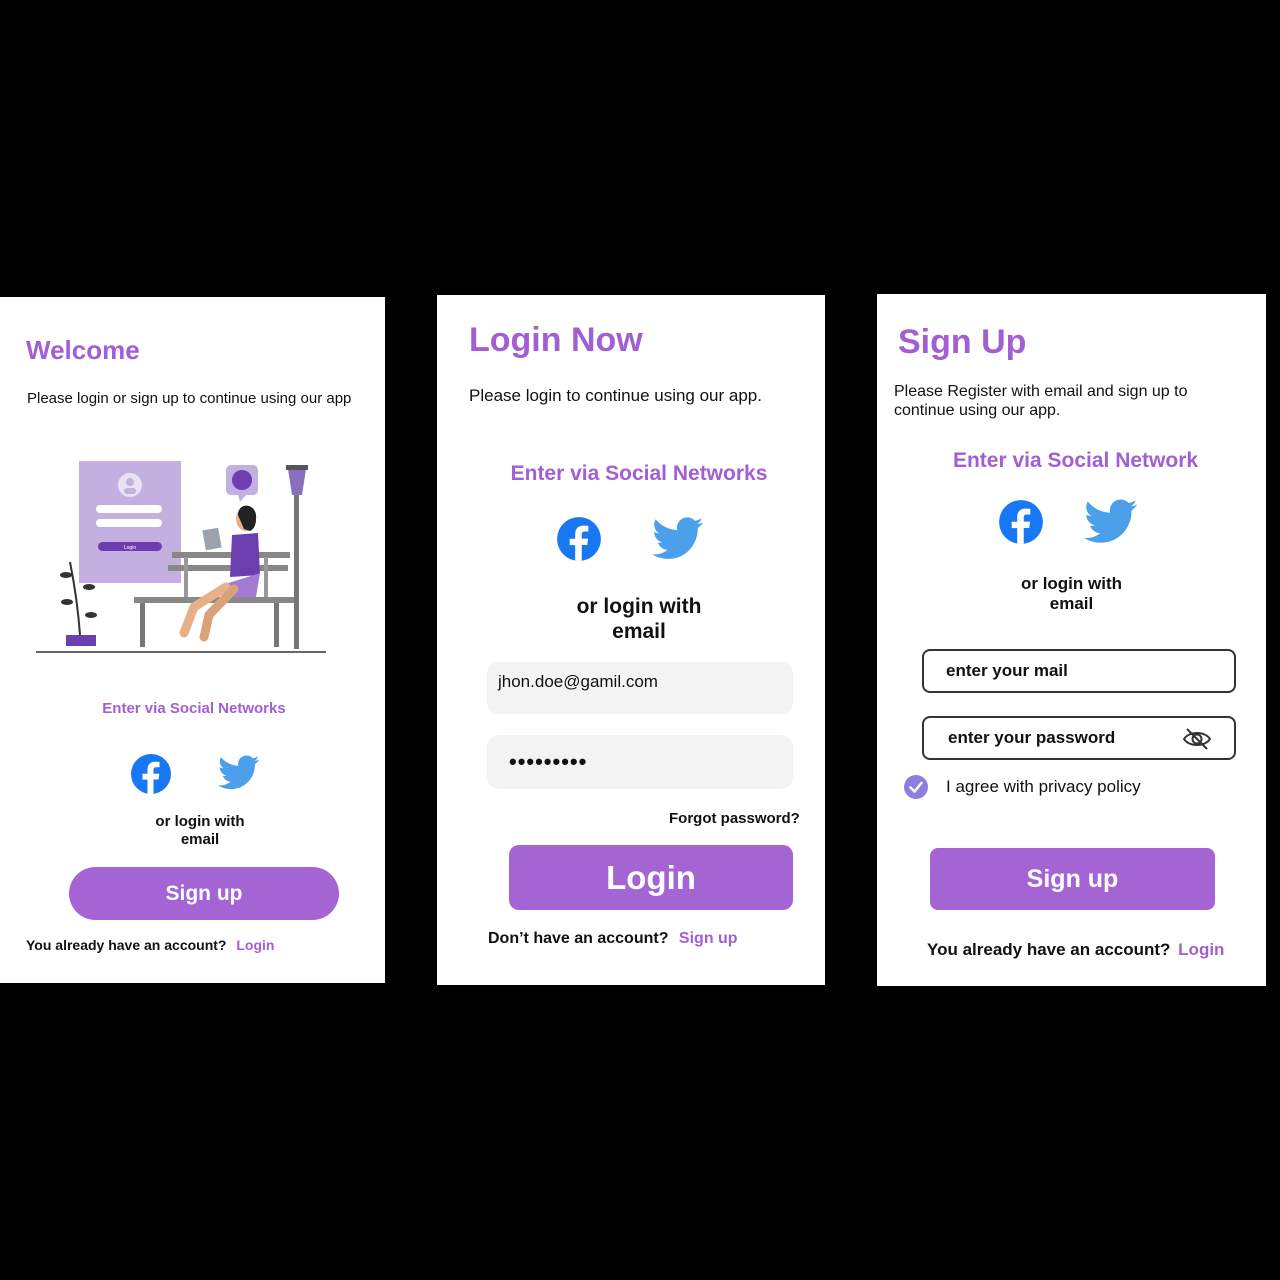 The width and height of the screenshot is (1280, 1280). I want to click on signup-title: Sign Up, so click(962, 342).